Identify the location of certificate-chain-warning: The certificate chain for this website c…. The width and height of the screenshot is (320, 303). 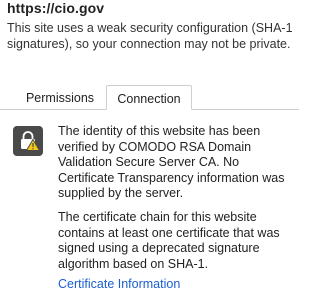
(169, 240).